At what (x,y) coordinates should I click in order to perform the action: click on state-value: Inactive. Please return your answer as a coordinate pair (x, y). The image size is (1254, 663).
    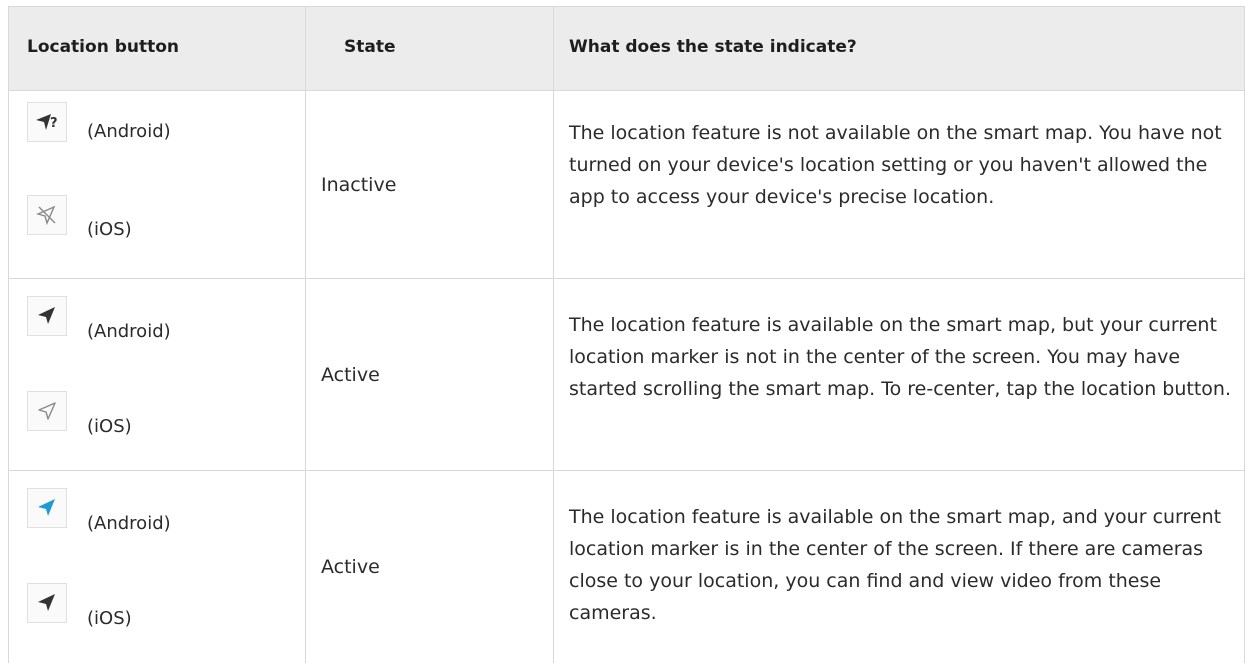
    Looking at the image, I should click on (359, 185).